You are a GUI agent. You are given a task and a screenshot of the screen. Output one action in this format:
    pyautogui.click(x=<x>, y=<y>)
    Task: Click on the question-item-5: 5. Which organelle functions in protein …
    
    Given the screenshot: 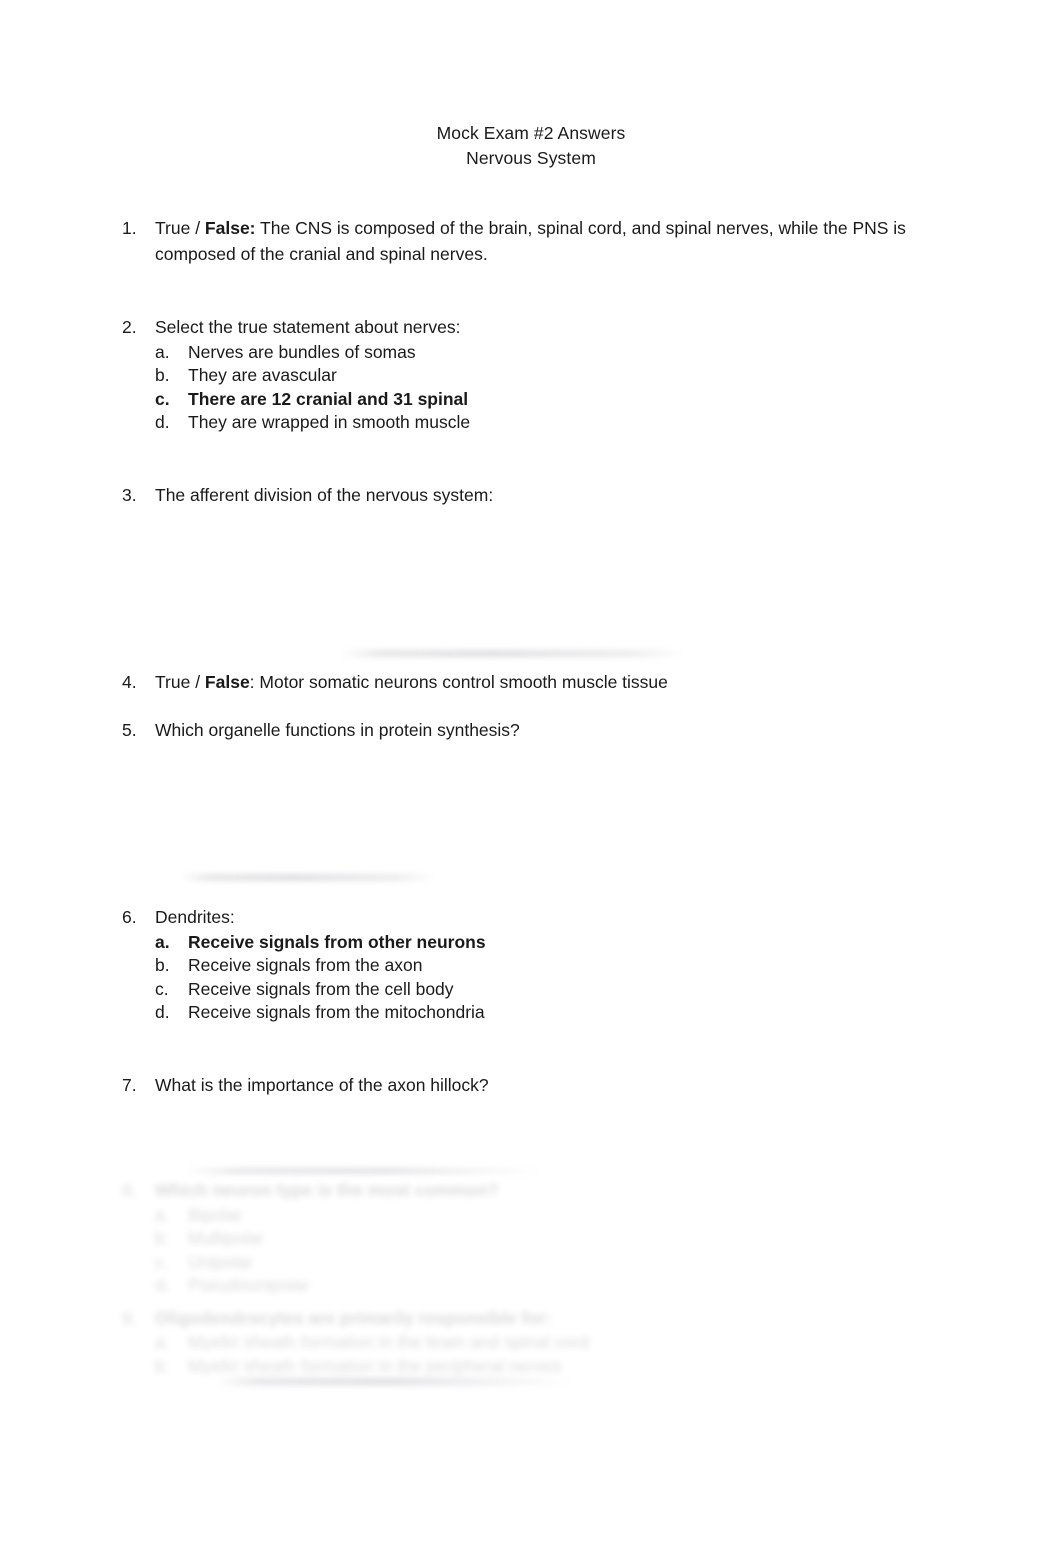 What is the action you would take?
    pyautogui.click(x=531, y=812)
    